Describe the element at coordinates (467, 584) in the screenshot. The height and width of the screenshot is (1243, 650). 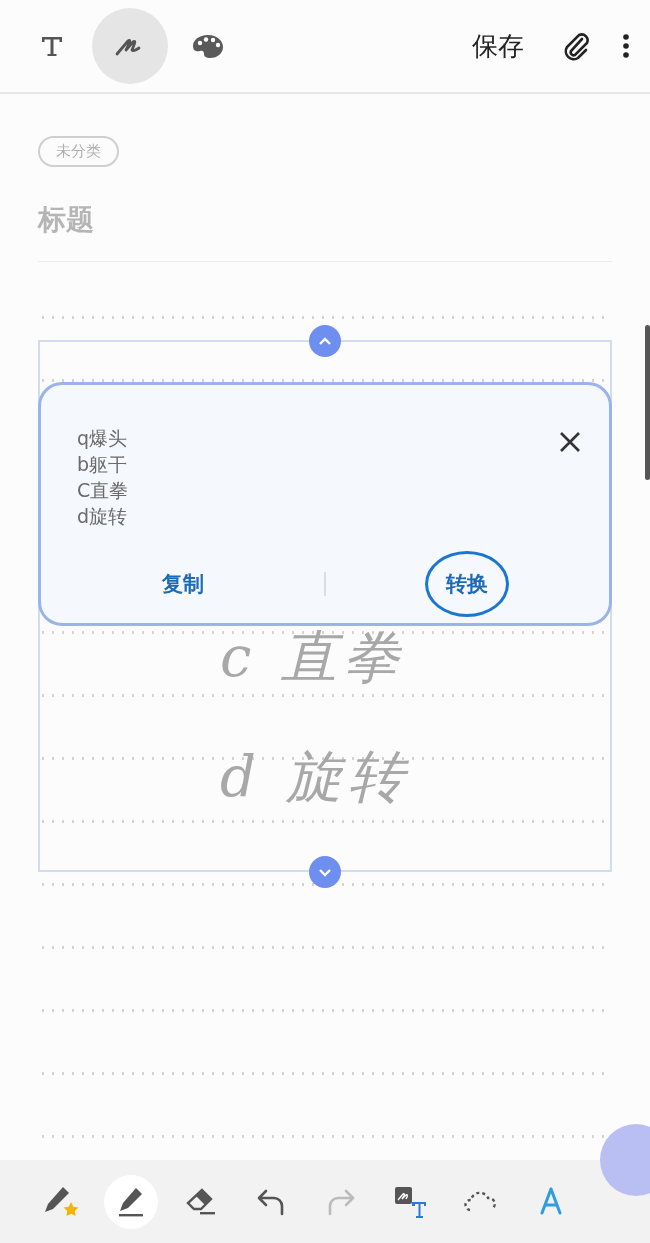
I see `convert-button: 转换` at that location.